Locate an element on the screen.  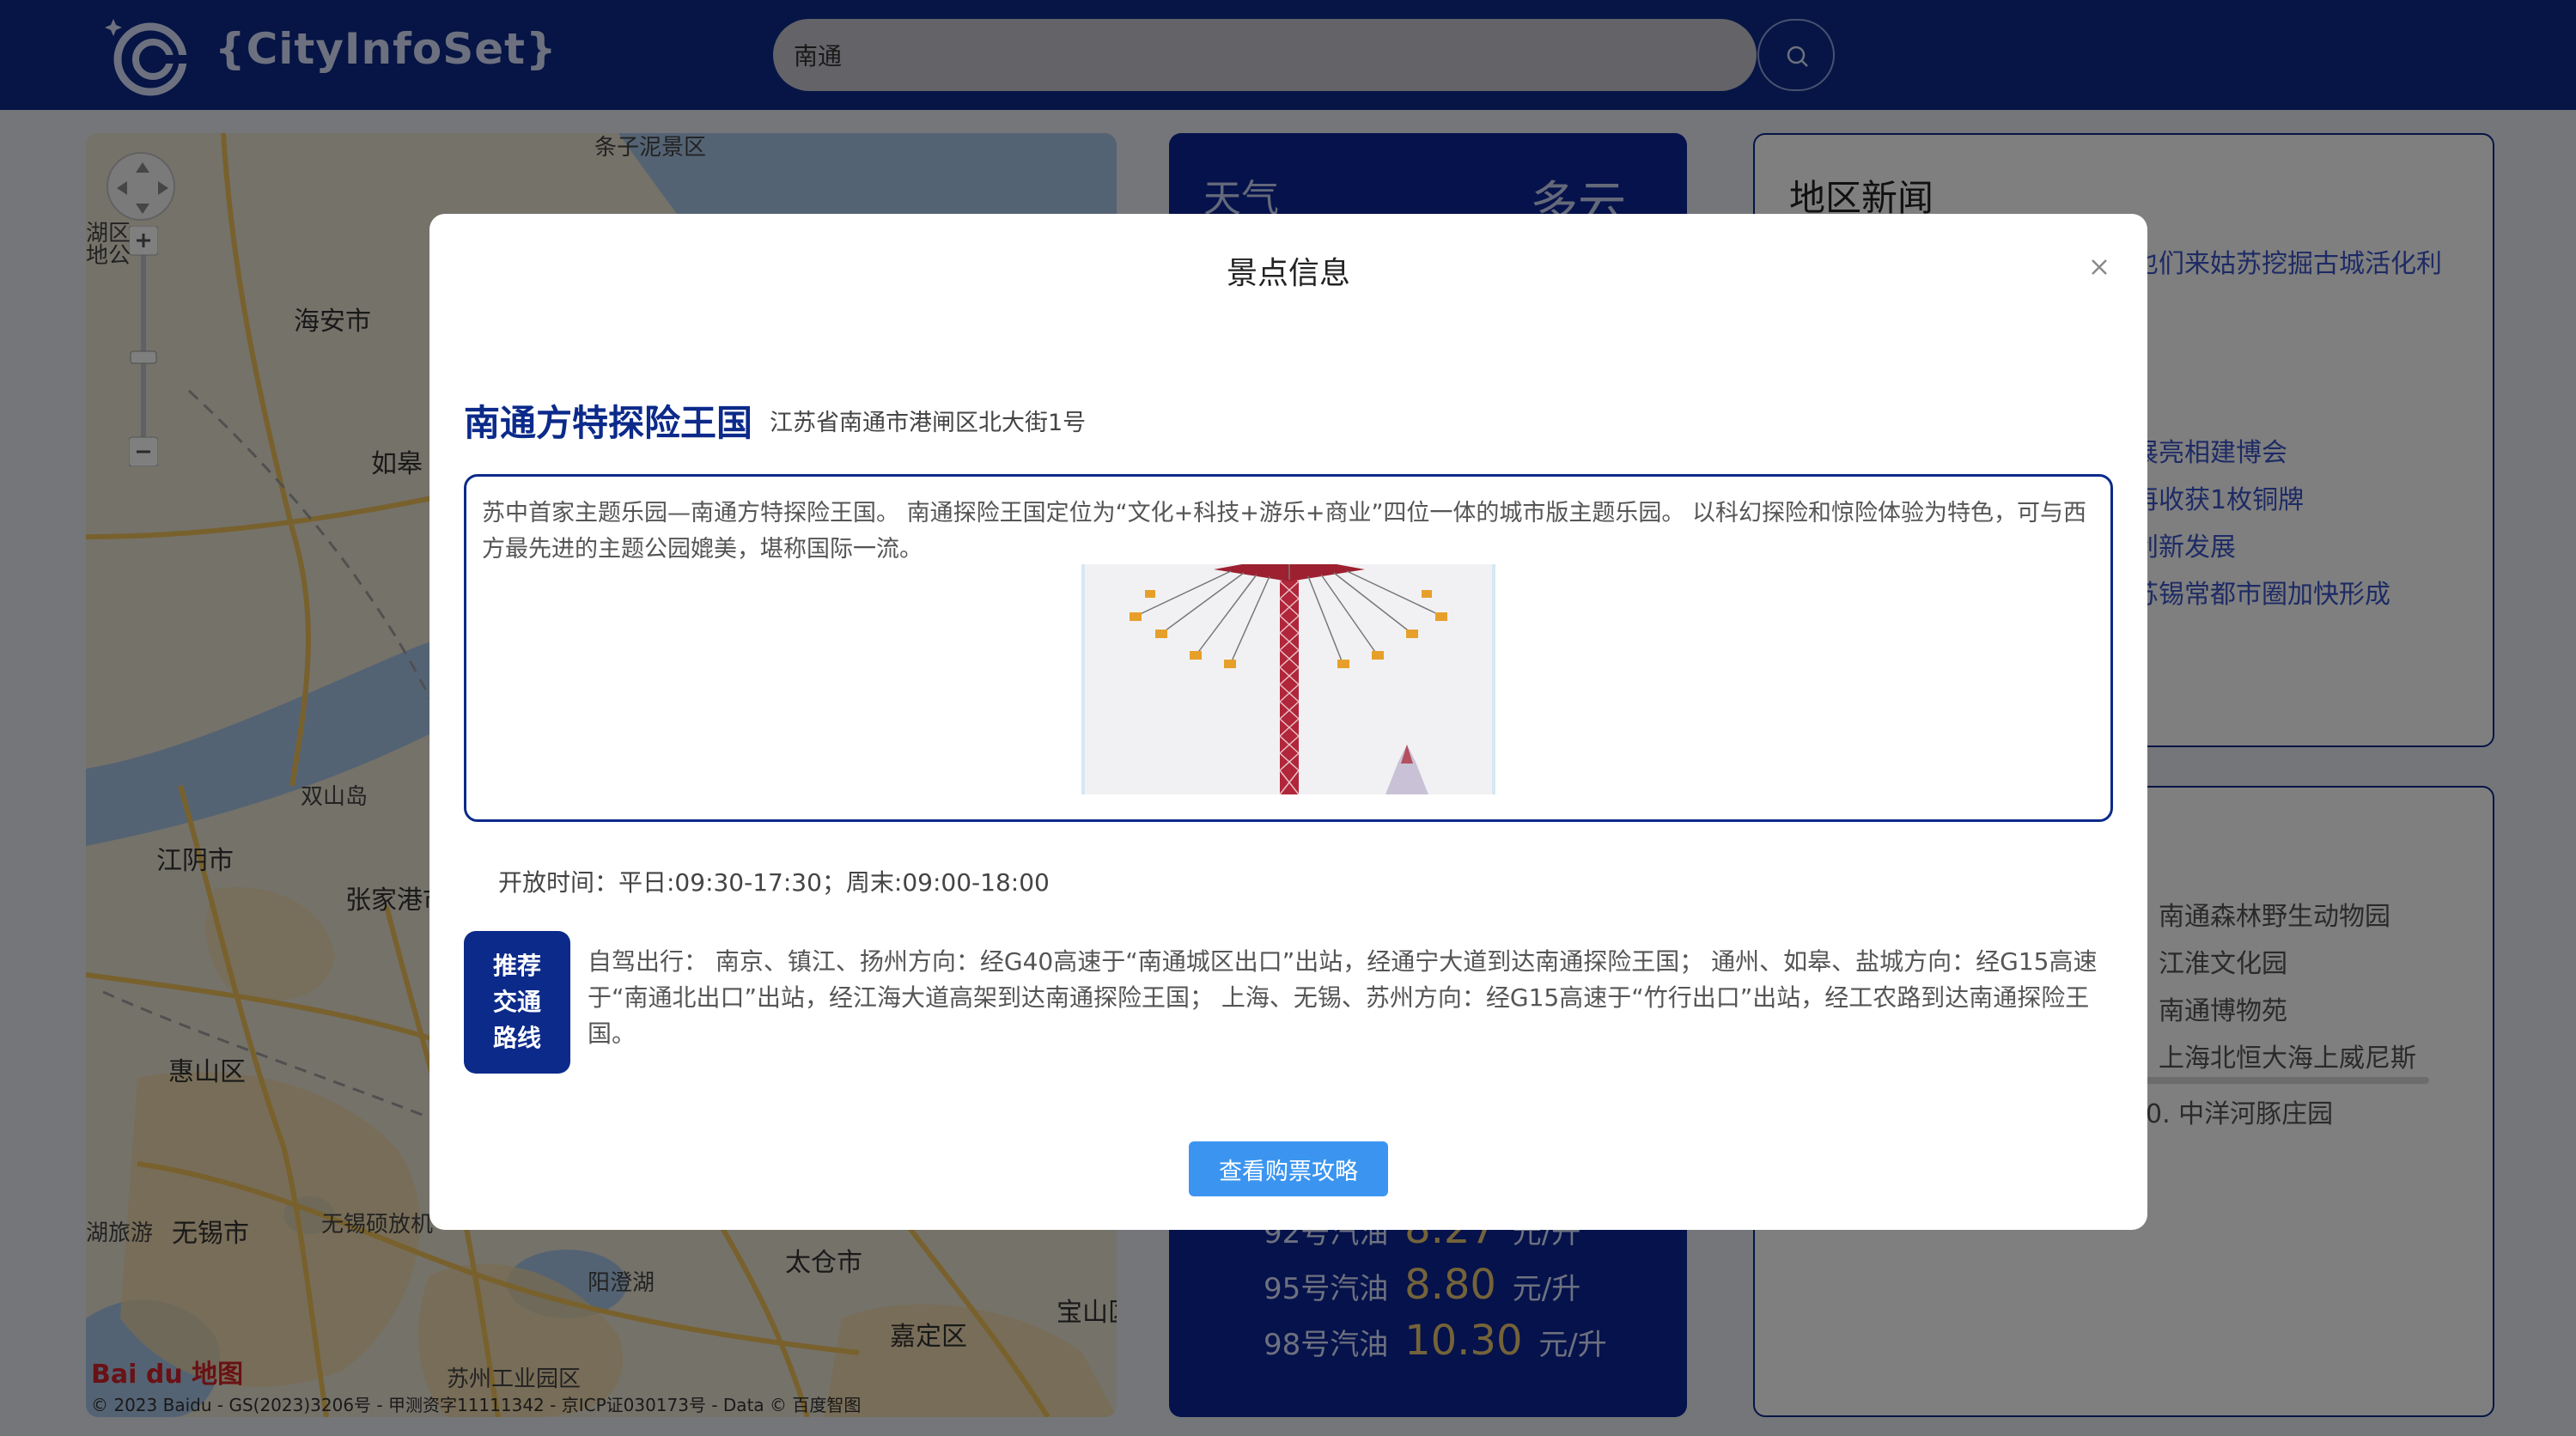
route-badge: 推荐 交通 路线 is located at coordinates (517, 1002).